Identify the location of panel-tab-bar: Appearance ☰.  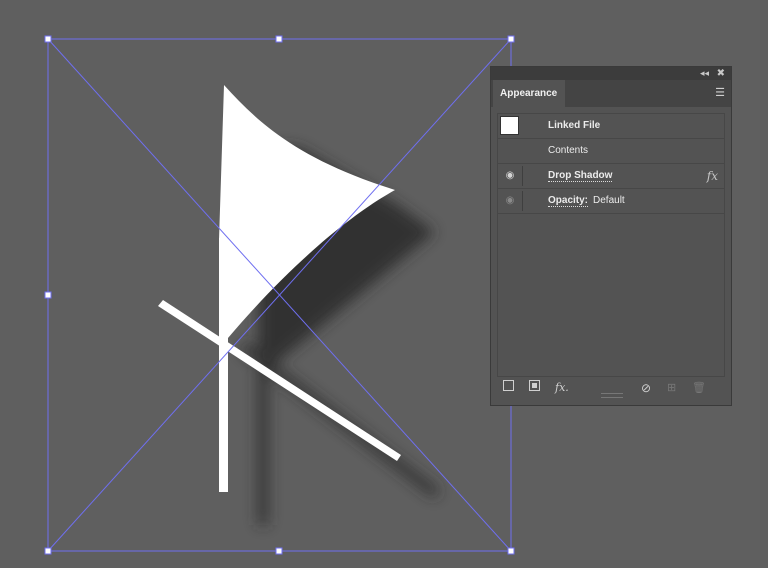
(611, 93).